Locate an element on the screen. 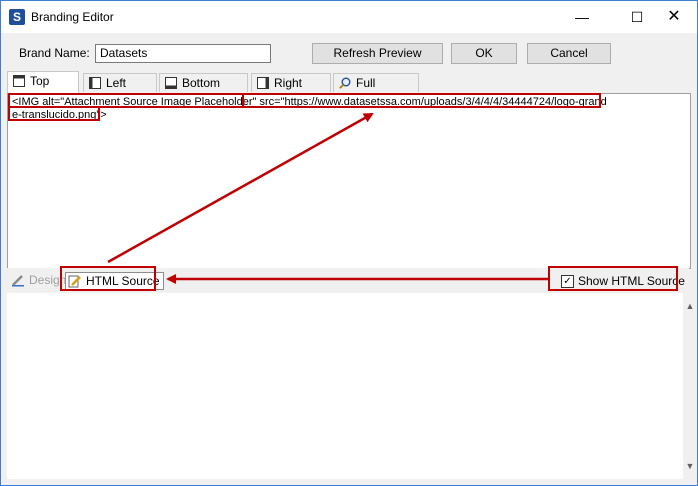 The width and height of the screenshot is (698, 486). scroll-up-icon: ▲ is located at coordinates (690, 306).